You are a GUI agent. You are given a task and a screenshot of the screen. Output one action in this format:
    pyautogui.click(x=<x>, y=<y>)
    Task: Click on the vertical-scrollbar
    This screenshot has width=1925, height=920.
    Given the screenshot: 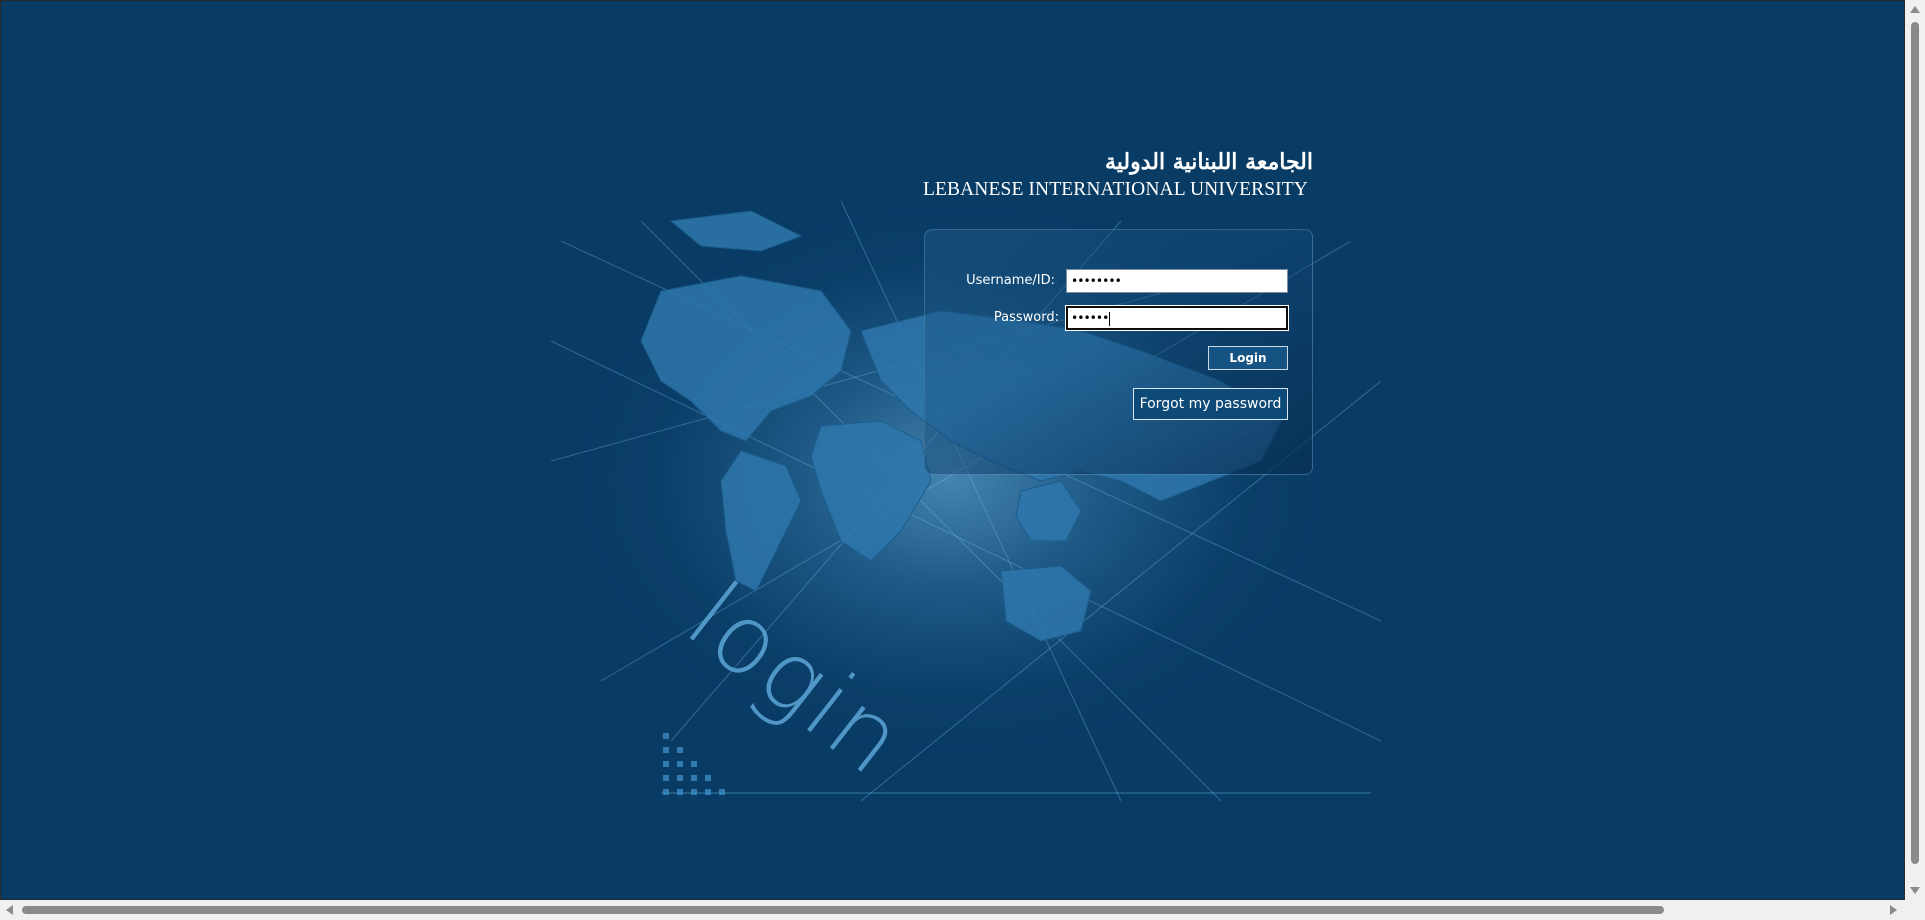 What is the action you would take?
    pyautogui.click(x=1915, y=450)
    